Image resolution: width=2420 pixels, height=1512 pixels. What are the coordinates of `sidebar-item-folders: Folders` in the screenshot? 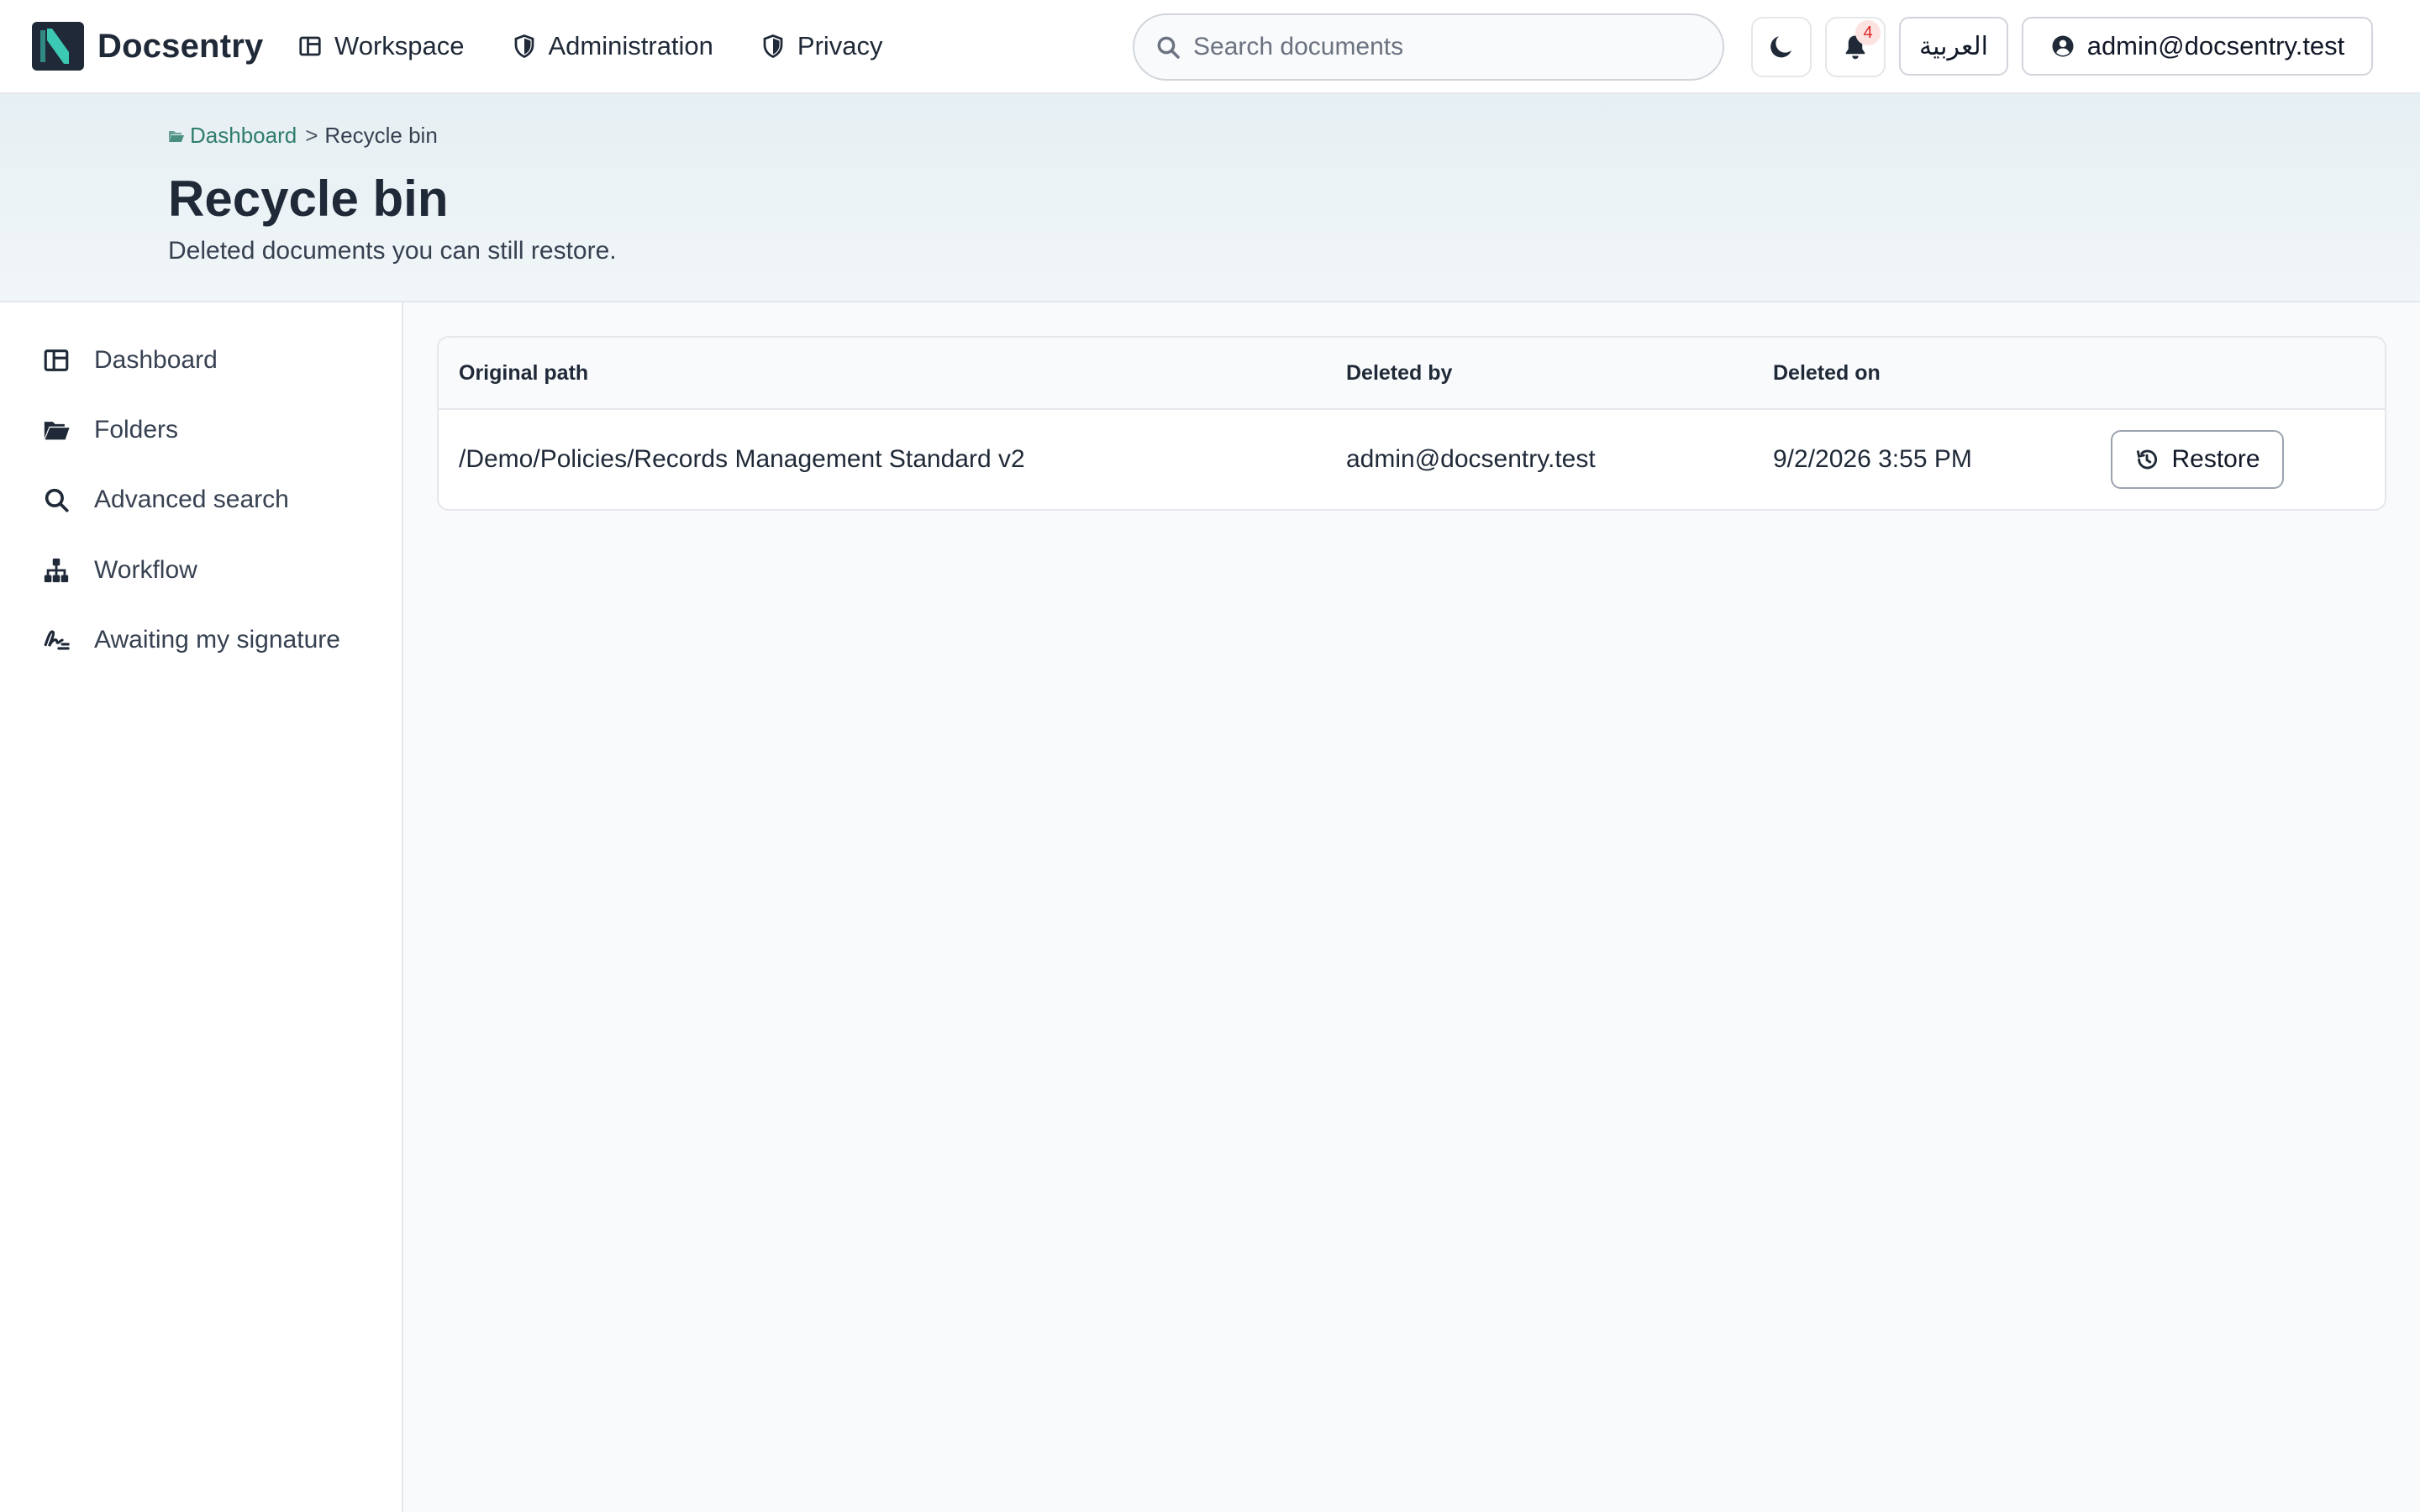 It's located at (110, 430).